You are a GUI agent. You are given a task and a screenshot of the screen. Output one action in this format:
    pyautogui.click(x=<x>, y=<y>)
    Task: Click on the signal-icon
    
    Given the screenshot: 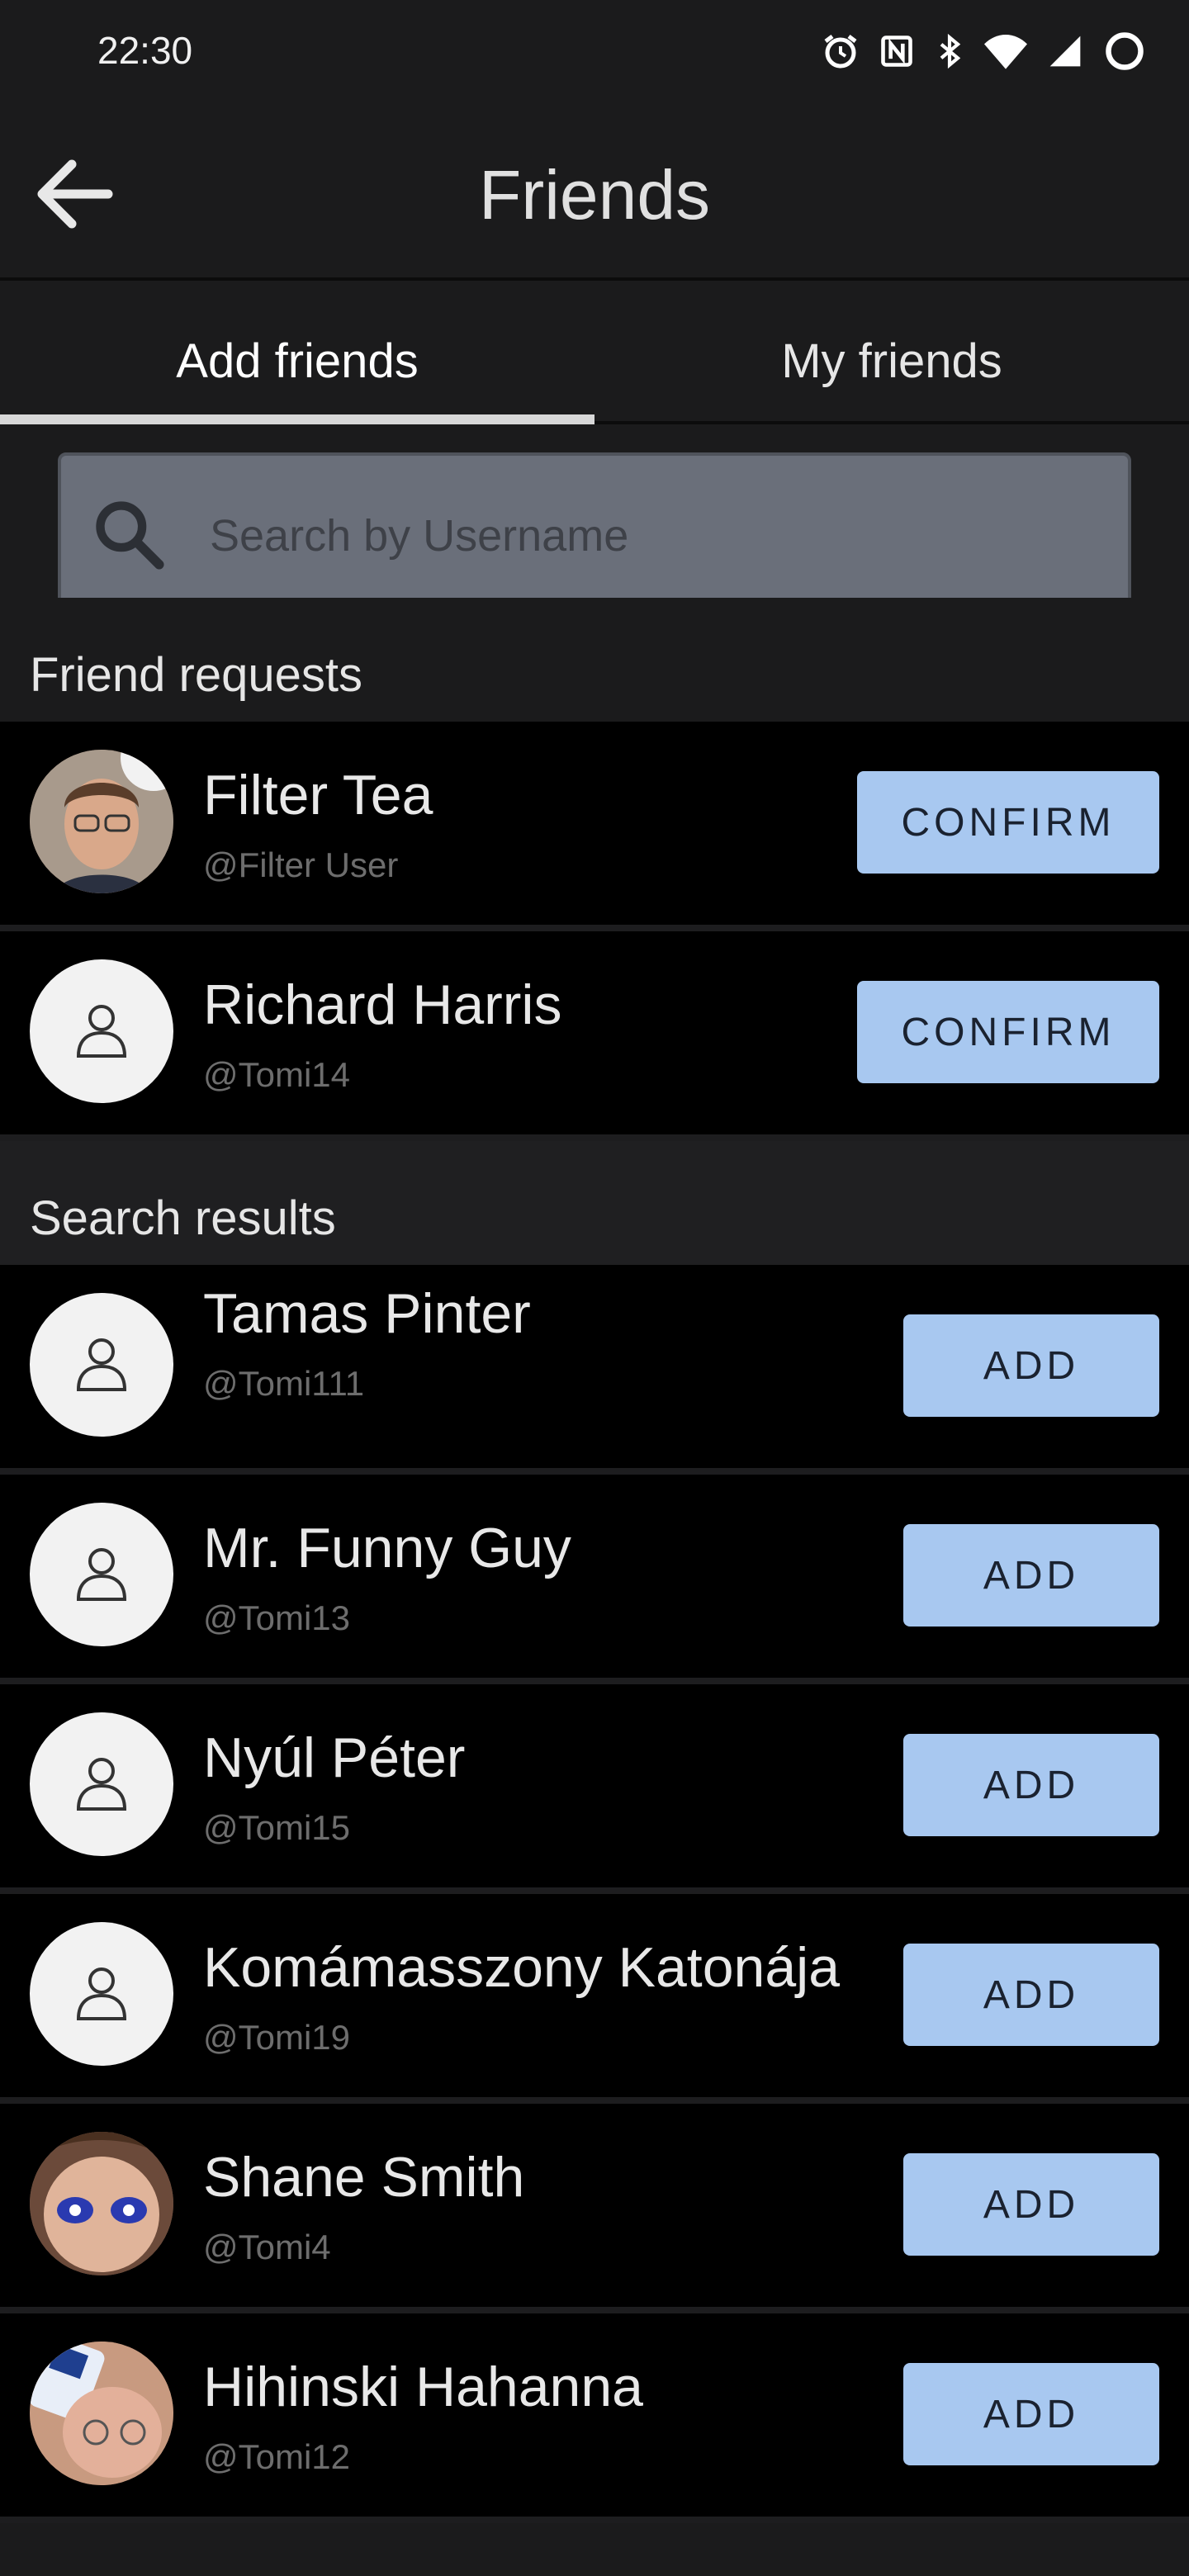 What is the action you would take?
    pyautogui.click(x=1065, y=51)
    